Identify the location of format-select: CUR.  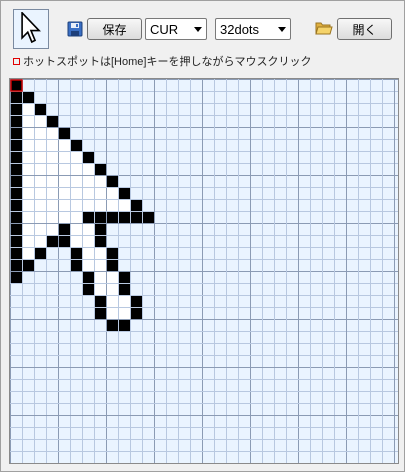
(176, 29).